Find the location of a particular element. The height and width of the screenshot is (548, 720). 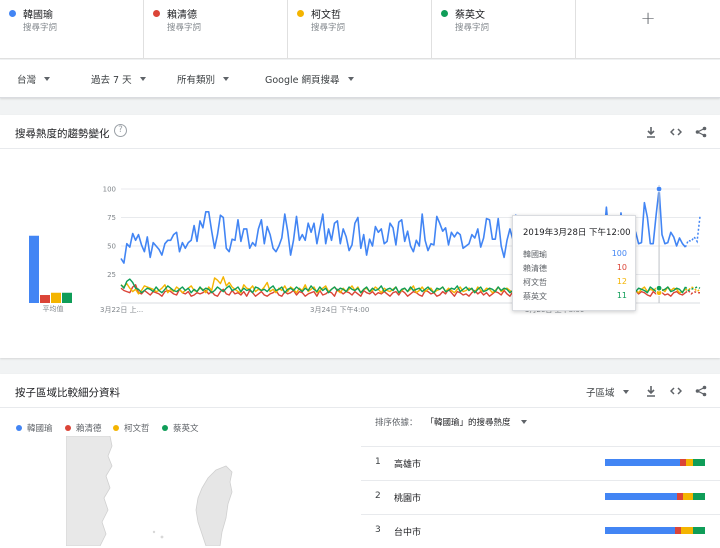

term-name: 柯文哲 is located at coordinates (326, 15).